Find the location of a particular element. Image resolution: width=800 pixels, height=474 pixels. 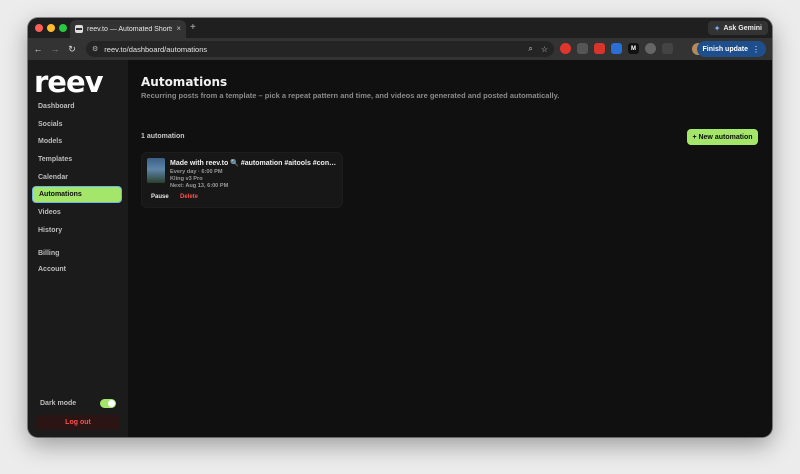

sidebar-item-videos: Videos is located at coordinates (77, 212).